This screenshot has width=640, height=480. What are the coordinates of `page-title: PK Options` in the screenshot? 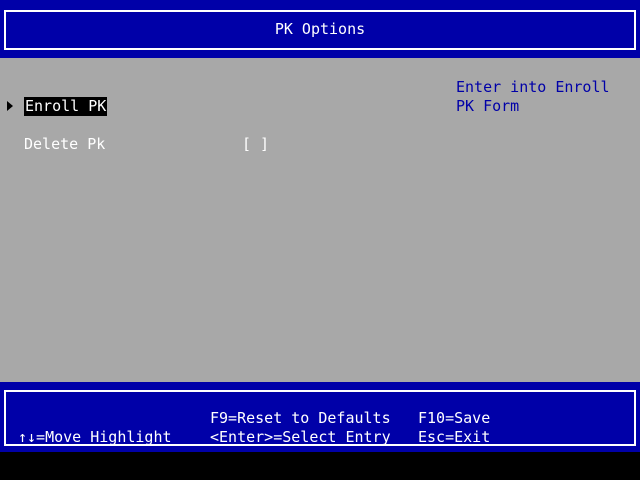 It's located at (320, 29).